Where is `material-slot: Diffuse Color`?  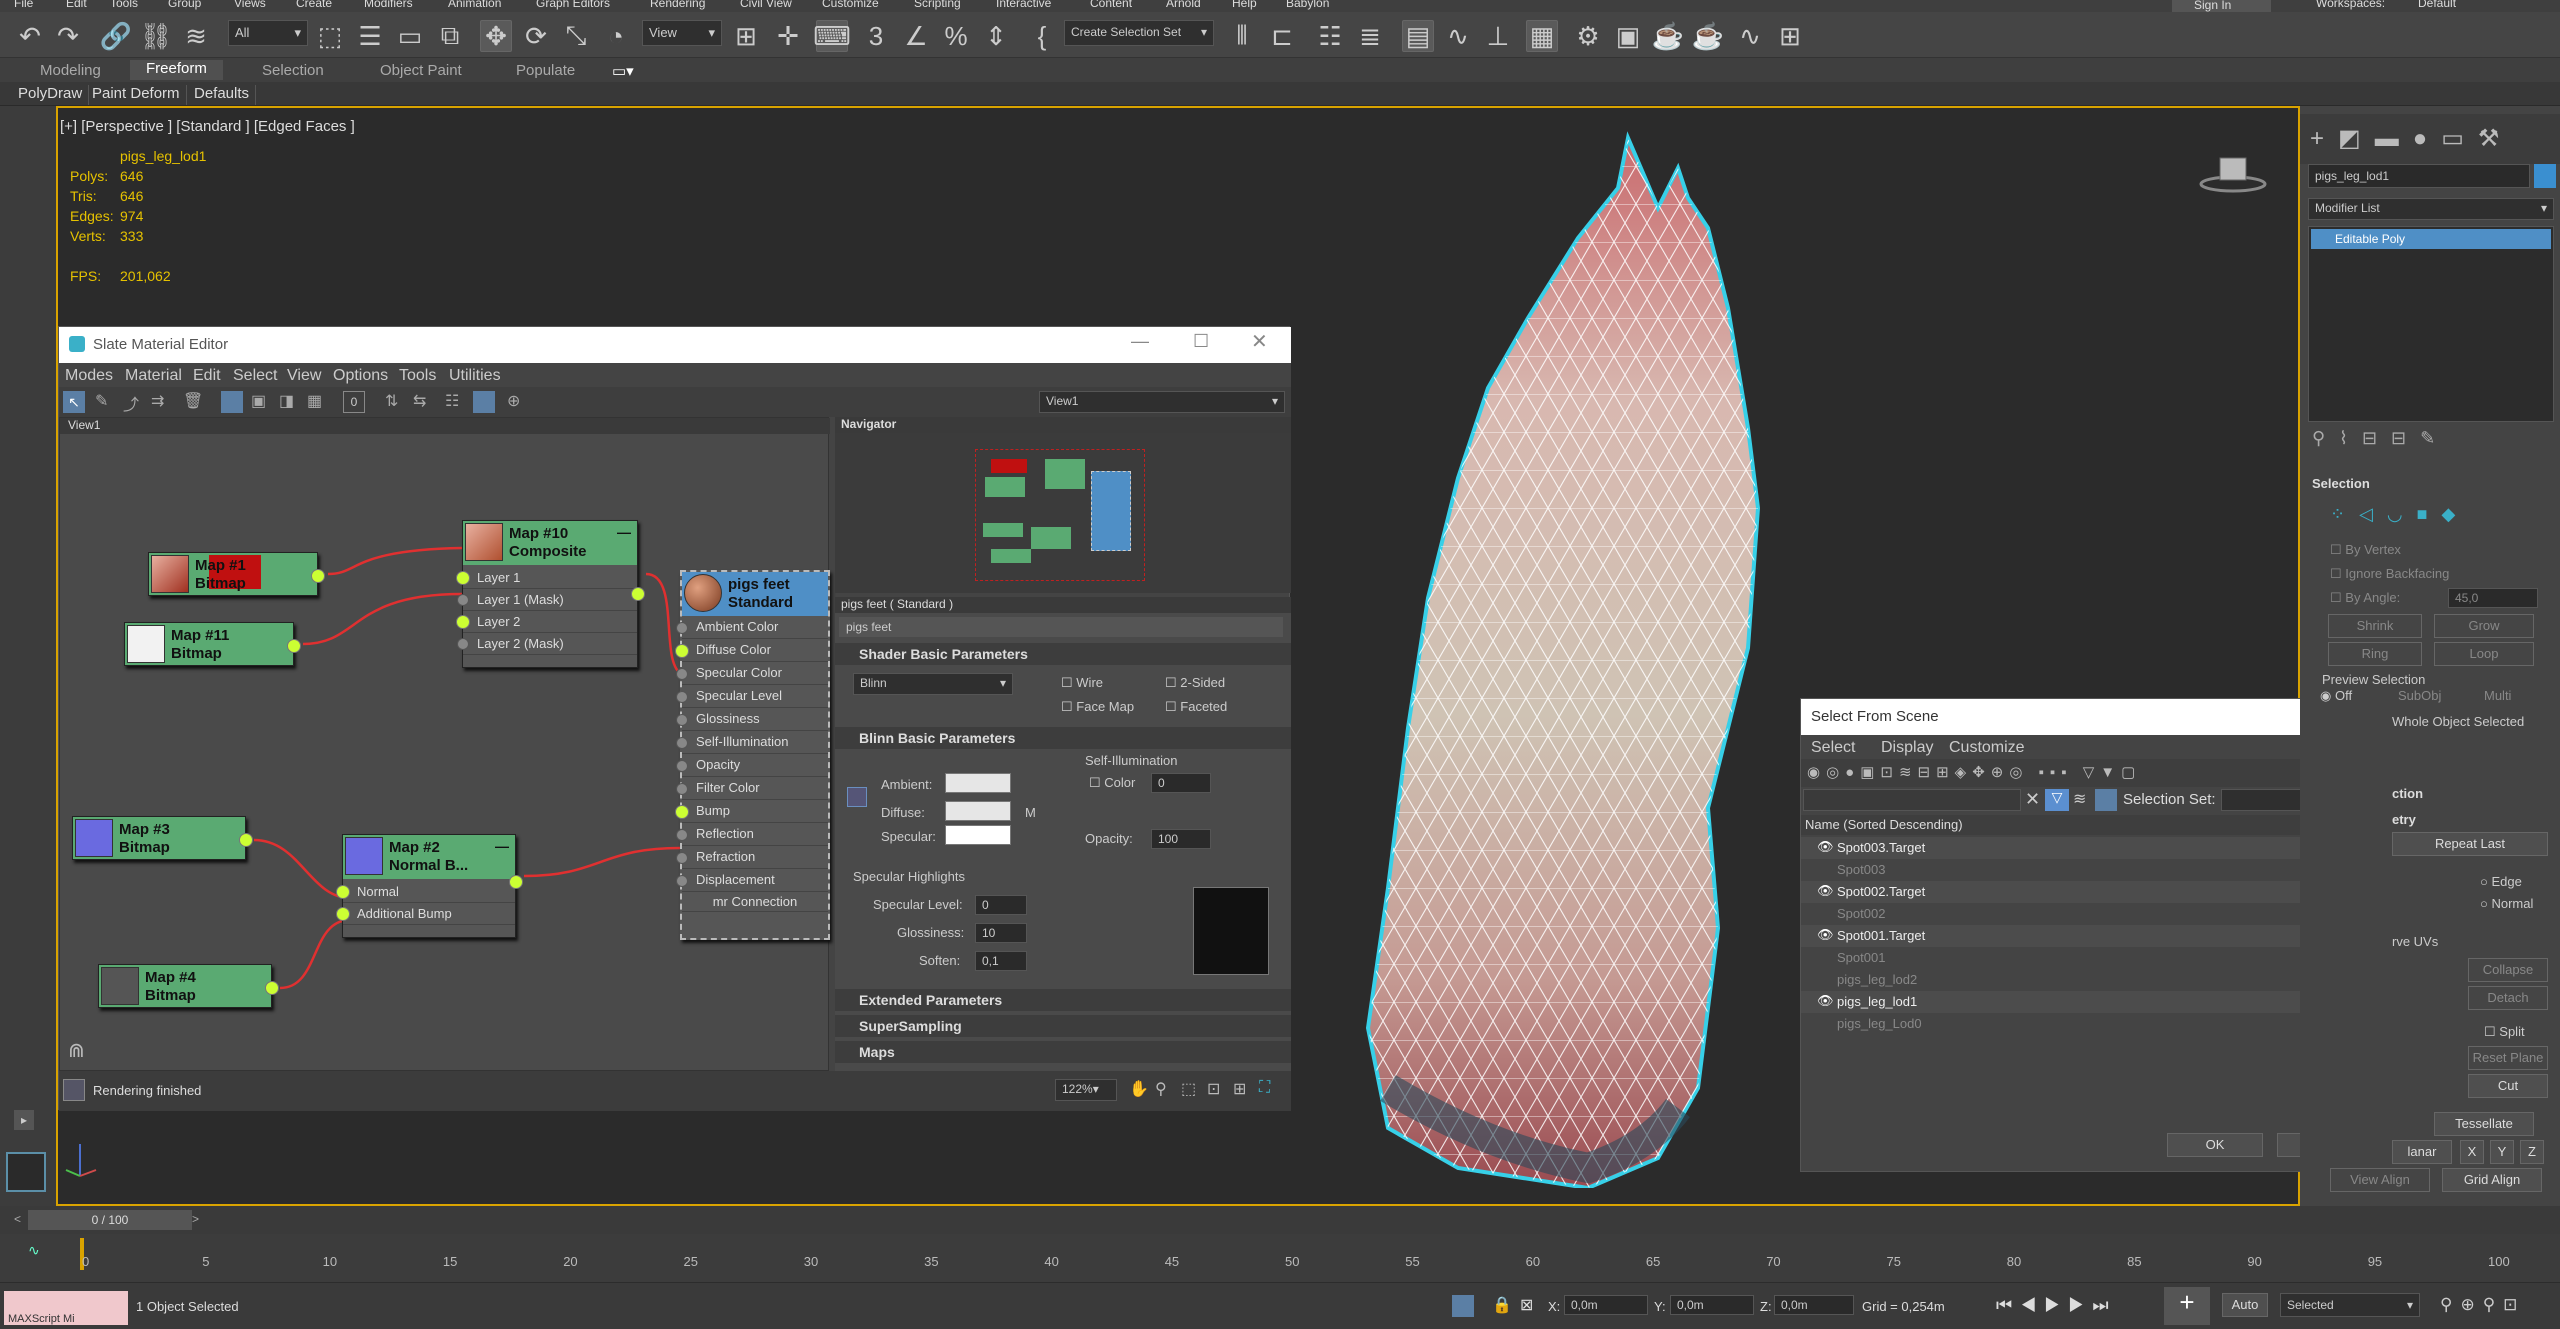
material-slot: Diffuse Color is located at coordinates (755, 650).